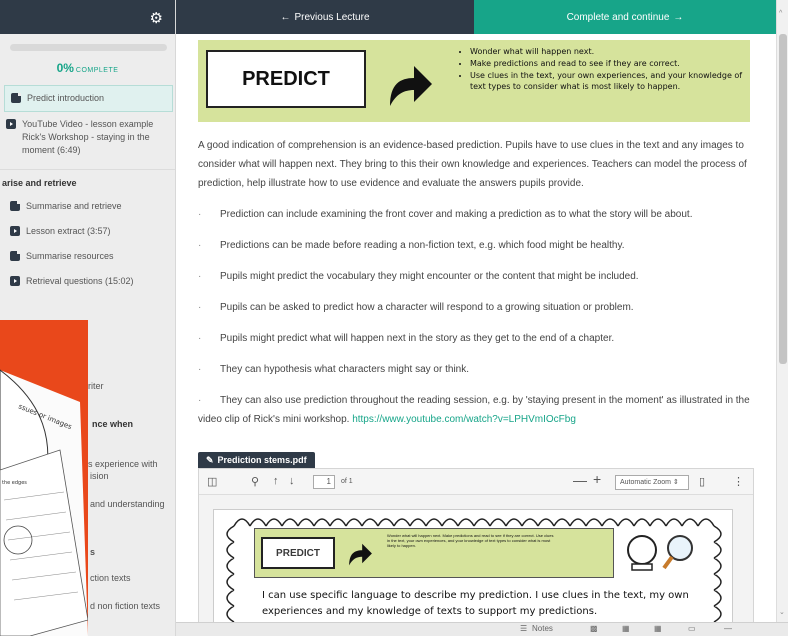 This screenshot has height=636, width=788. I want to click on page-scrollbar: ^ ⌄, so click(782, 311).